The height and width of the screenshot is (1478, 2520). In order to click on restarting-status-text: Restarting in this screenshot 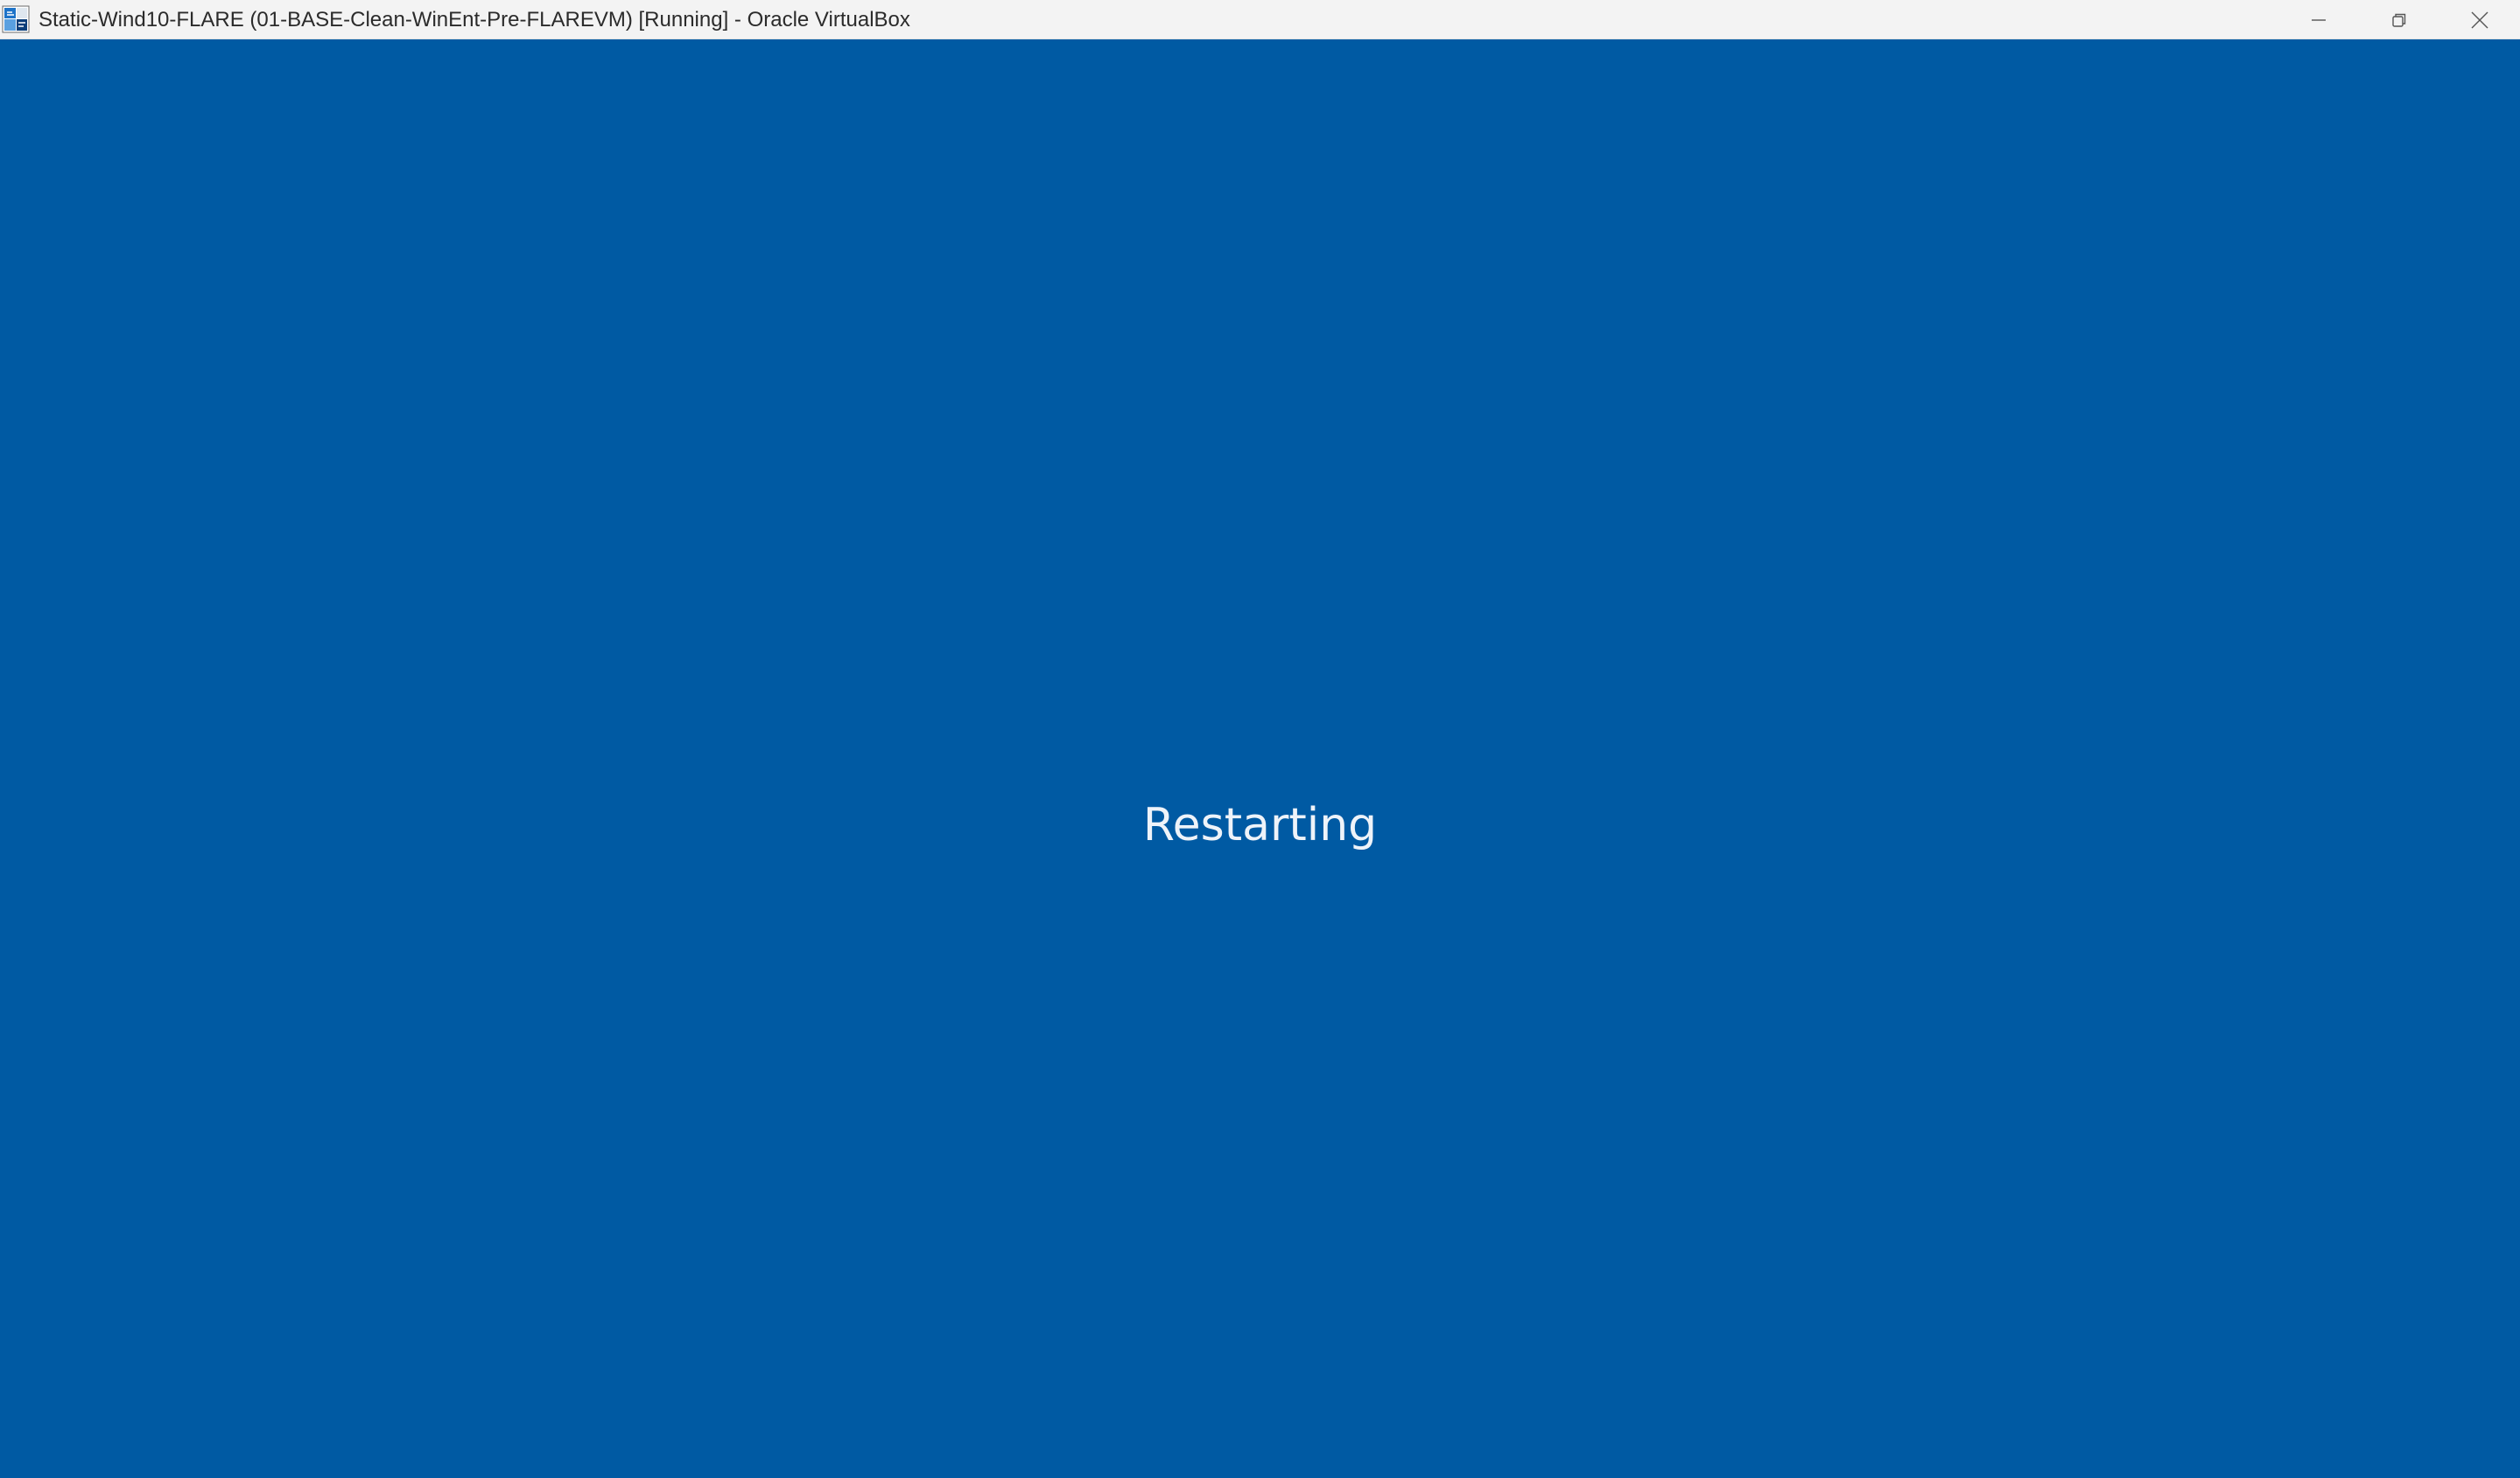, I will do `click(1260, 825)`.